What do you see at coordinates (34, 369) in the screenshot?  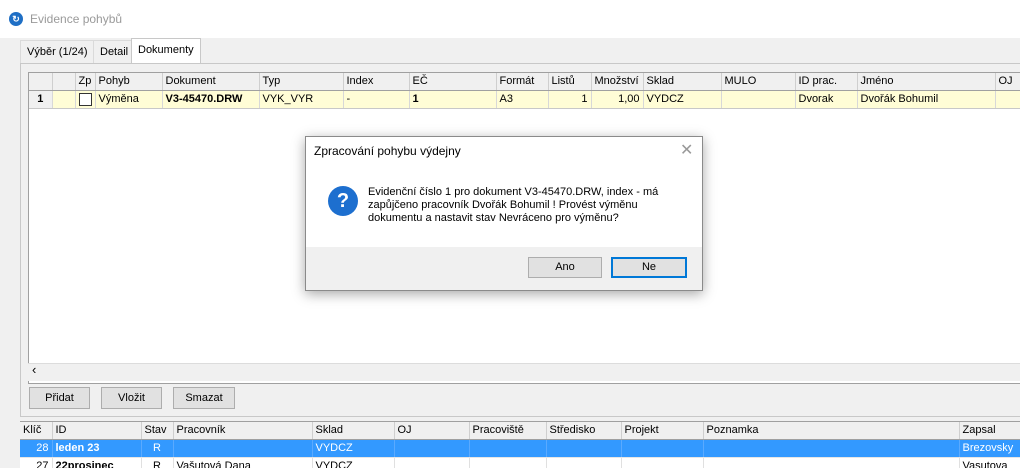 I see `scroll-left-arrow-icon: ‹` at bounding box center [34, 369].